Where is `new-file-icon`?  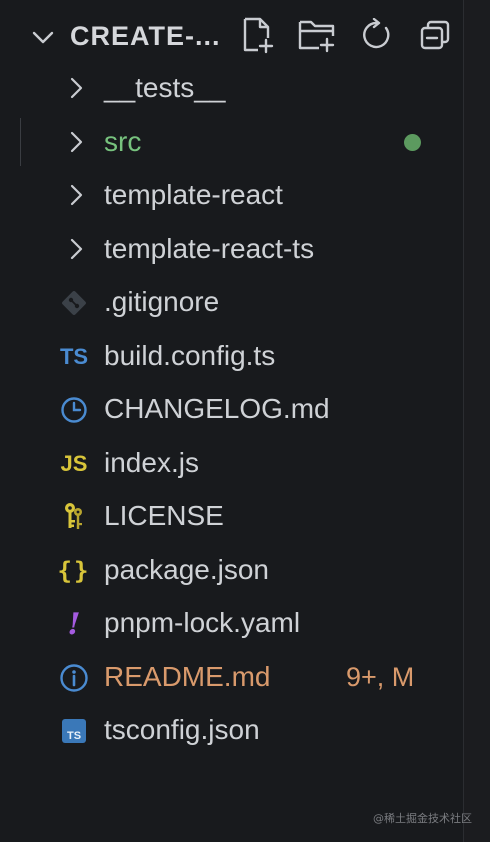
new-file-icon is located at coordinates (258, 35).